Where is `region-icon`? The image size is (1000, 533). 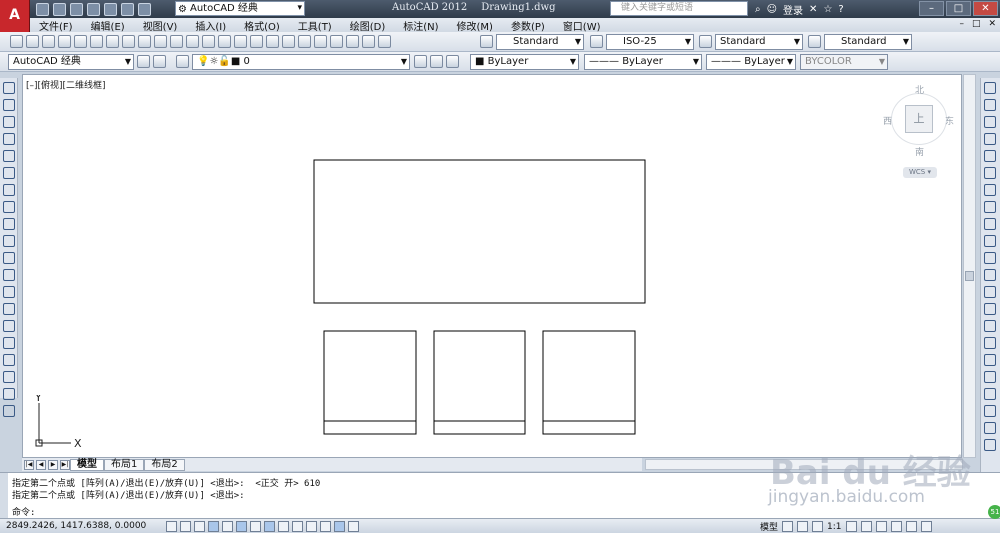
region-icon is located at coordinates (9, 360).